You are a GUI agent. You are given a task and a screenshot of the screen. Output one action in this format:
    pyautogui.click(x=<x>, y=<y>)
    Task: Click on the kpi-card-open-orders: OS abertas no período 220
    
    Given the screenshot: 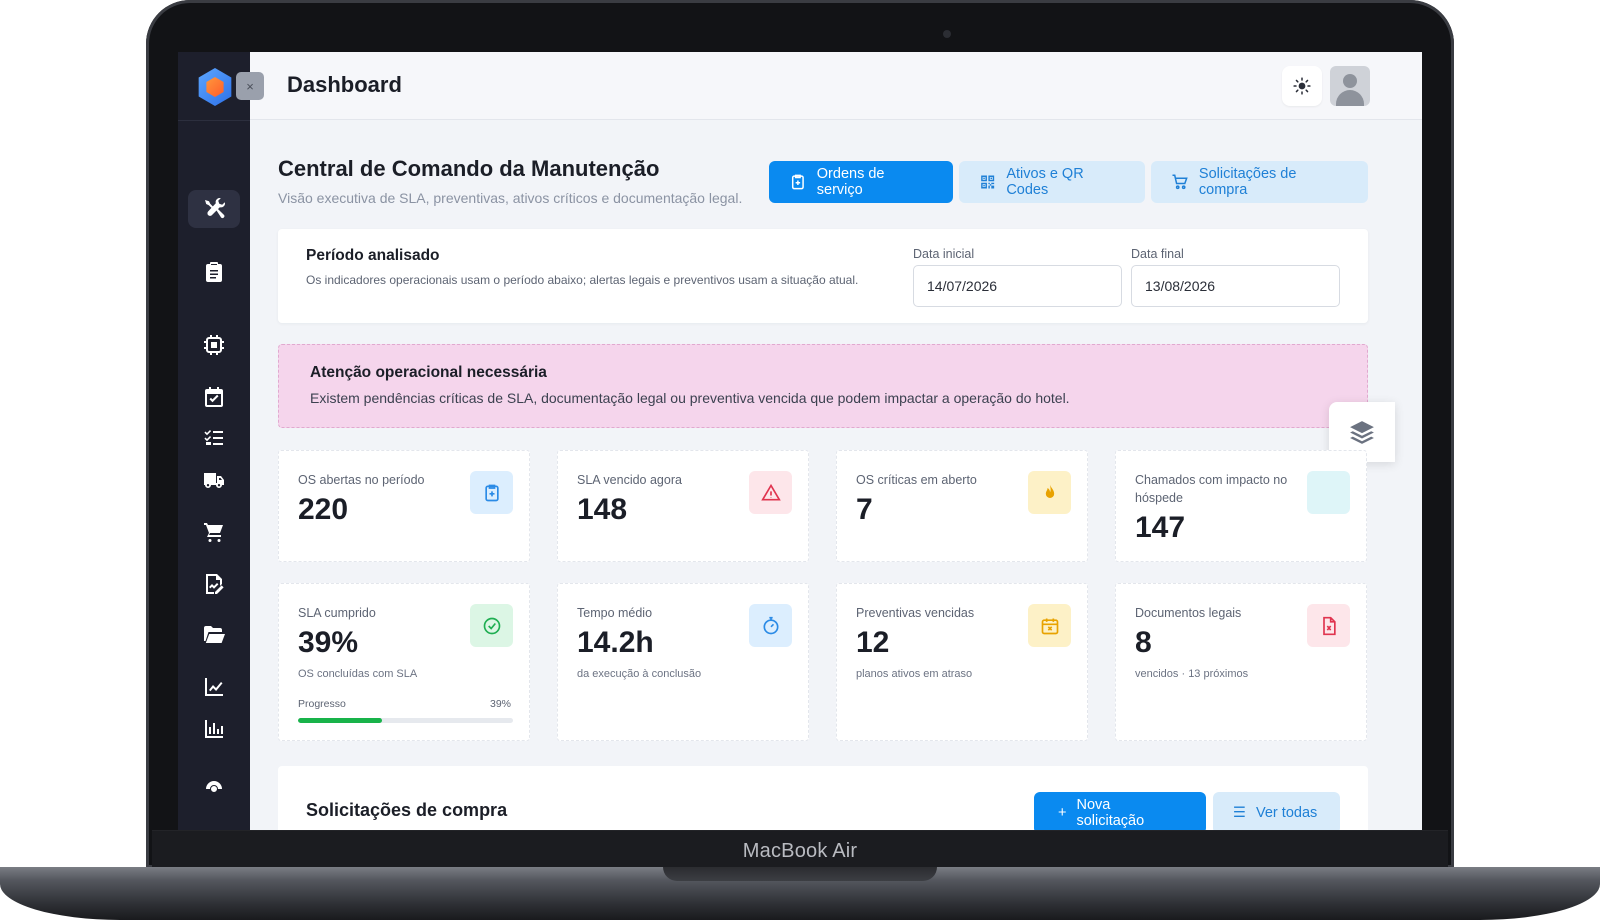 What is the action you would take?
    pyautogui.click(x=404, y=506)
    